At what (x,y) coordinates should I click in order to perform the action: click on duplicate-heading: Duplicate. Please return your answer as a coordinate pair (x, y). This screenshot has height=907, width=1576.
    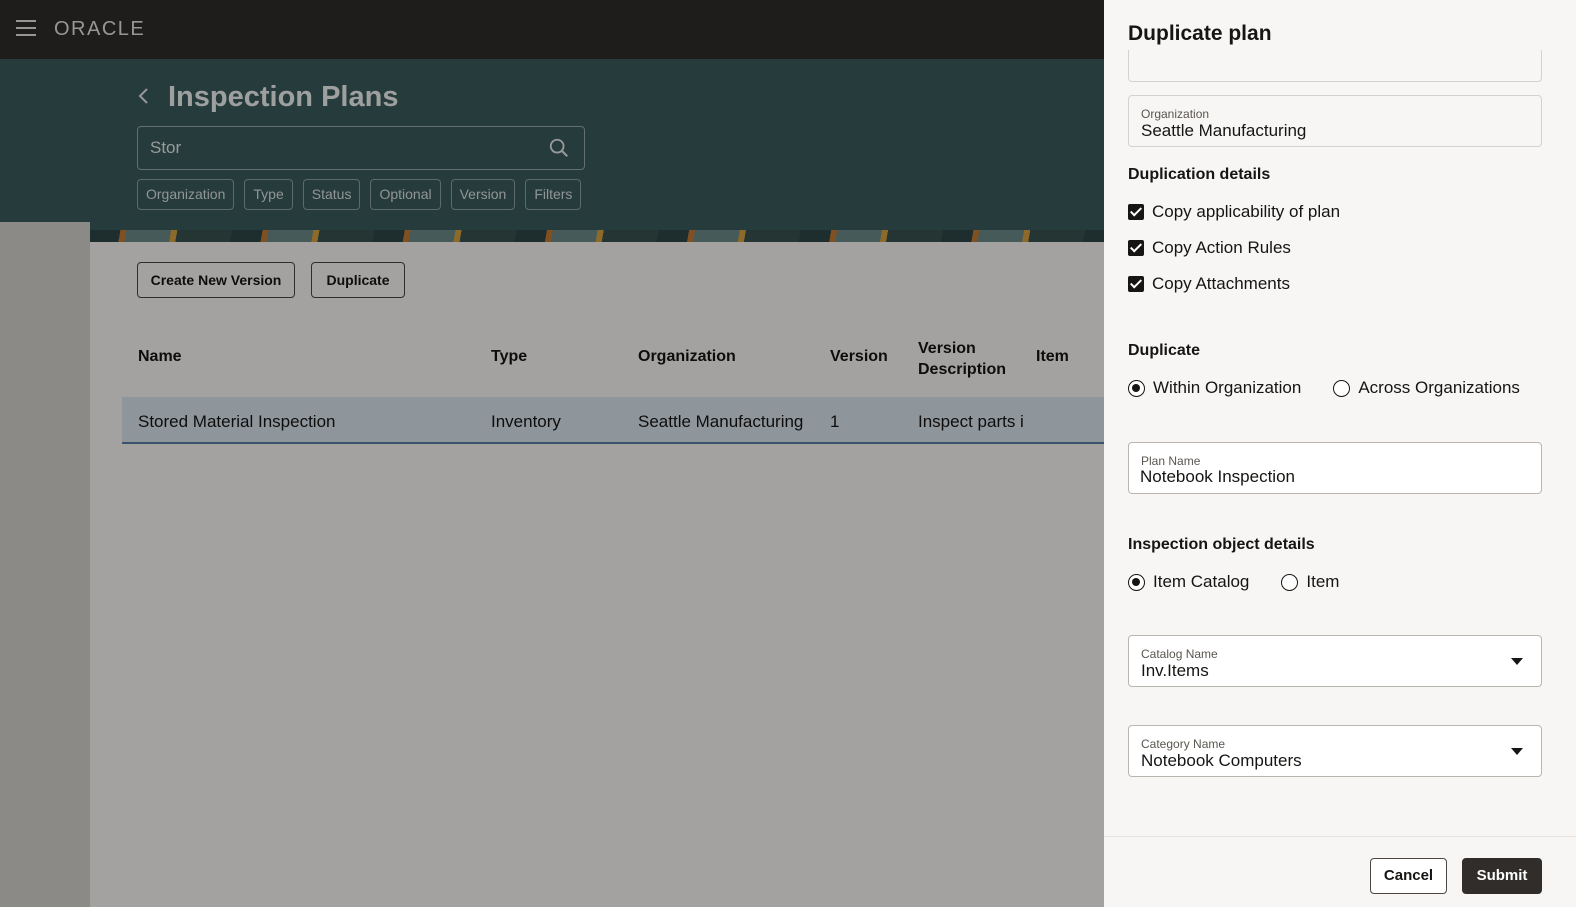
    Looking at the image, I should click on (1164, 350).